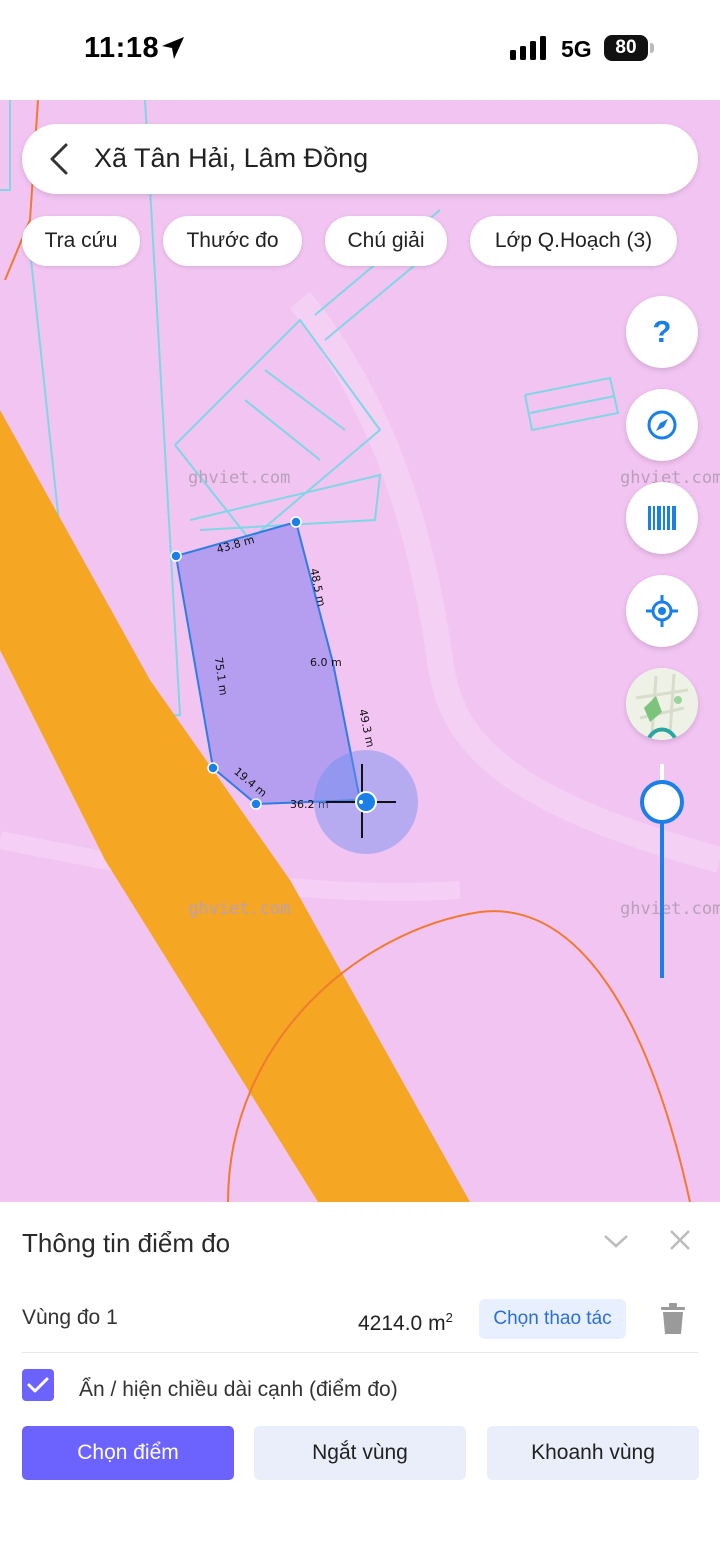 Image resolution: width=720 pixels, height=1560 pixels. I want to click on zone-area-exponent: 2, so click(449, 1317).